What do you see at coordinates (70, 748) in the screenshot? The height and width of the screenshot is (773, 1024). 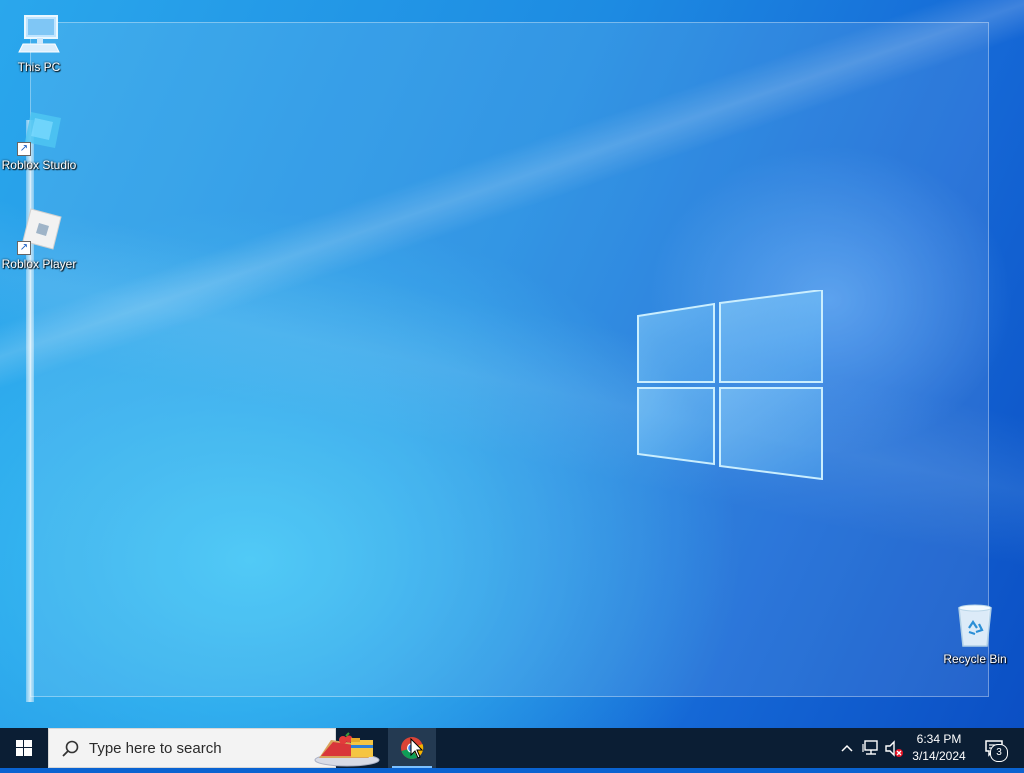 I see `search-icon` at bounding box center [70, 748].